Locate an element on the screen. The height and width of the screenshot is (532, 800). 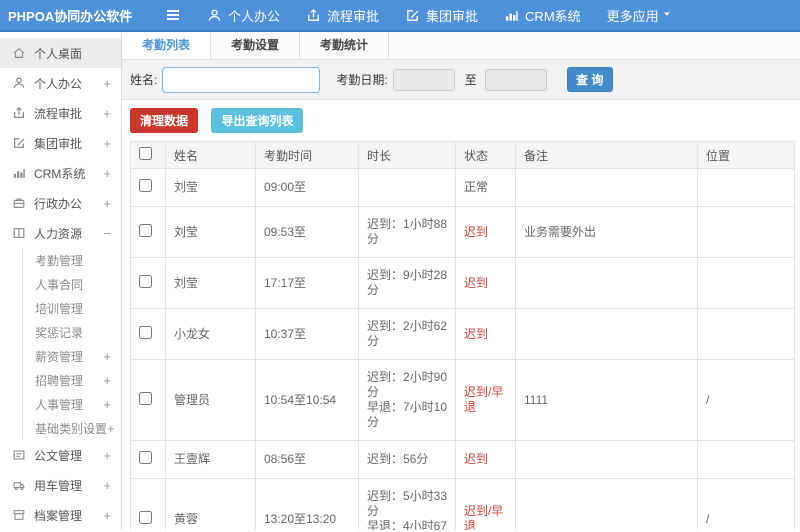
sidebar-item-label: 档案管理 is located at coordinates (58, 515).